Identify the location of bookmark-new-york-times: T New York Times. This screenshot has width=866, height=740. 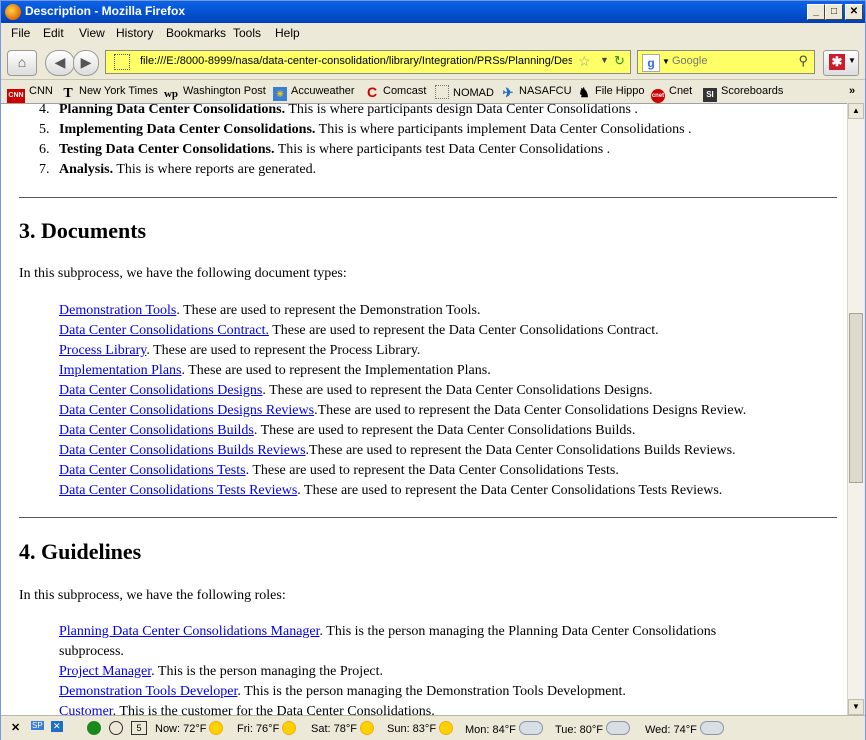
(109, 93).